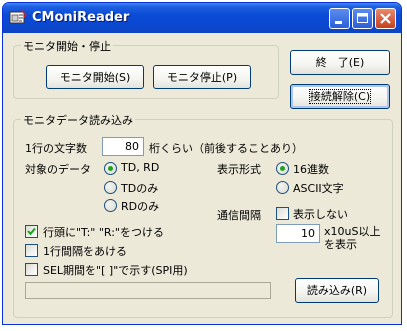 The height and width of the screenshot is (331, 407). Describe the element at coordinates (340, 62) in the screenshot. I see `end-button: 終 了(E)` at that location.